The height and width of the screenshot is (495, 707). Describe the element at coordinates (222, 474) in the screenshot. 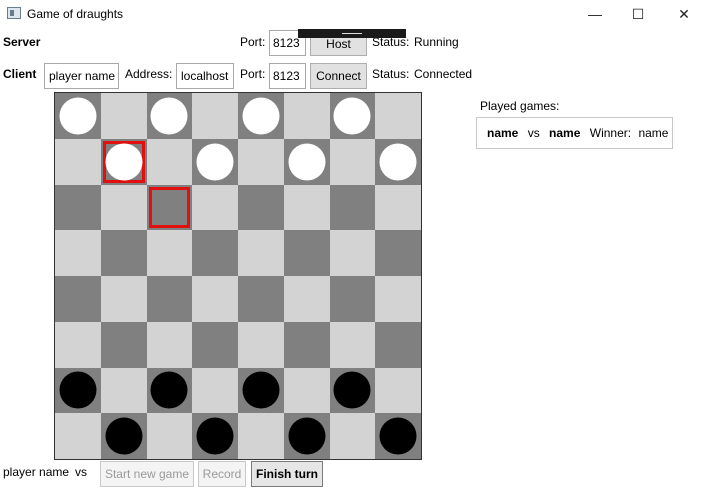

I see `record-button: Record` at that location.